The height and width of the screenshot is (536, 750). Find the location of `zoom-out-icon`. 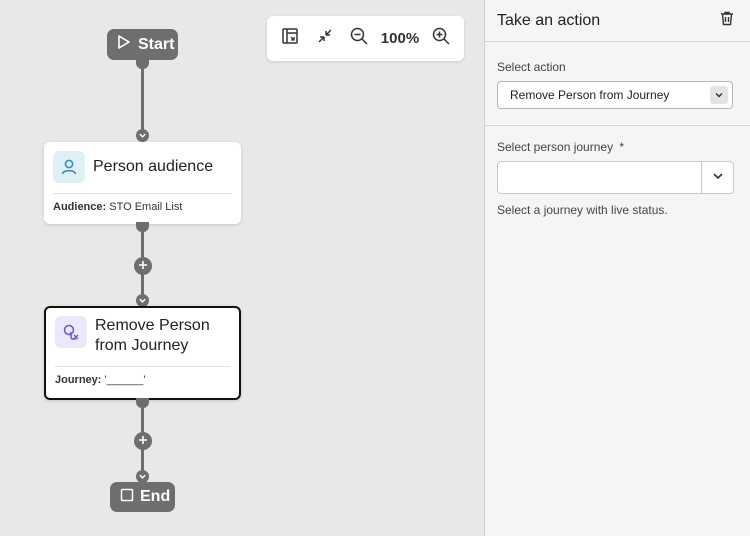

zoom-out-icon is located at coordinates (359, 38).